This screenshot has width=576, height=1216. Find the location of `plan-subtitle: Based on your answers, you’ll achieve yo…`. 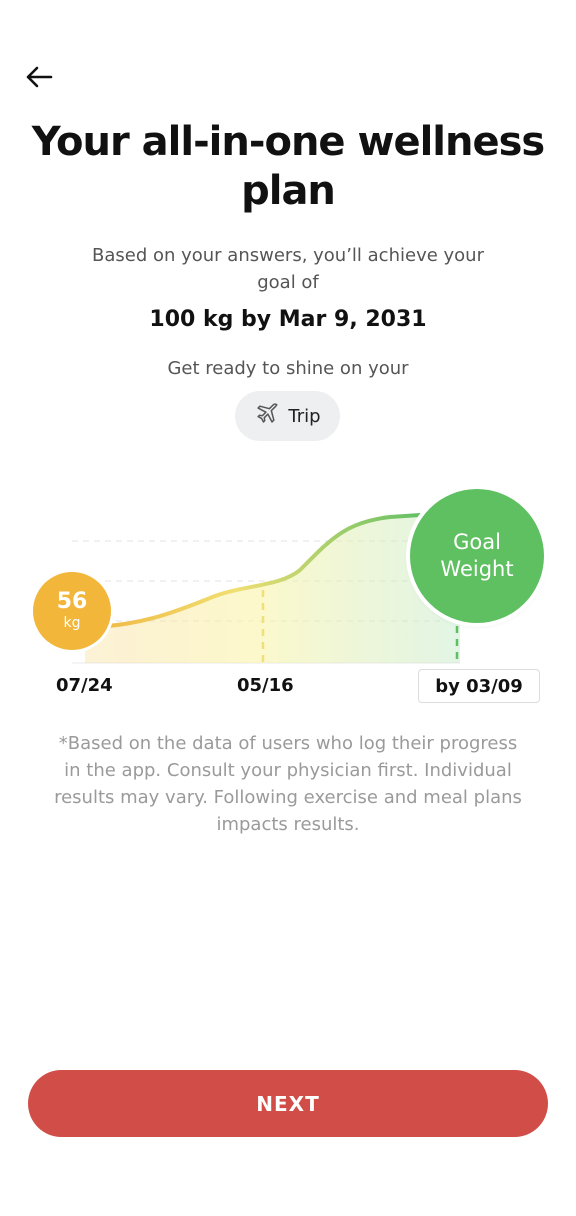

plan-subtitle: Based on your answers, you’ll achieve yo… is located at coordinates (287, 269).